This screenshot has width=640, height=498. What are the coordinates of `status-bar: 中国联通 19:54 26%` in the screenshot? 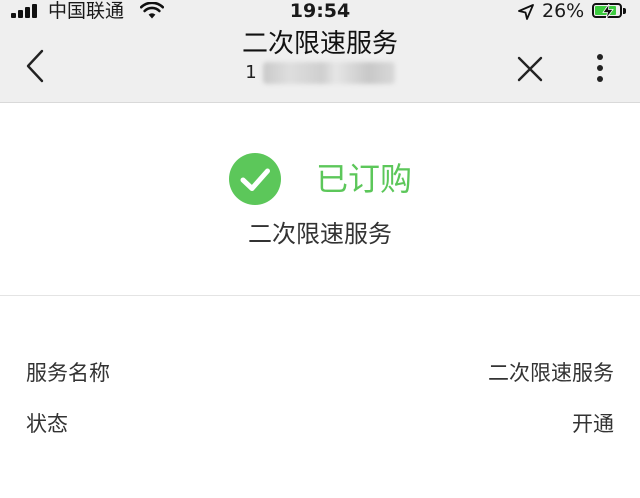 It's located at (320, 12).